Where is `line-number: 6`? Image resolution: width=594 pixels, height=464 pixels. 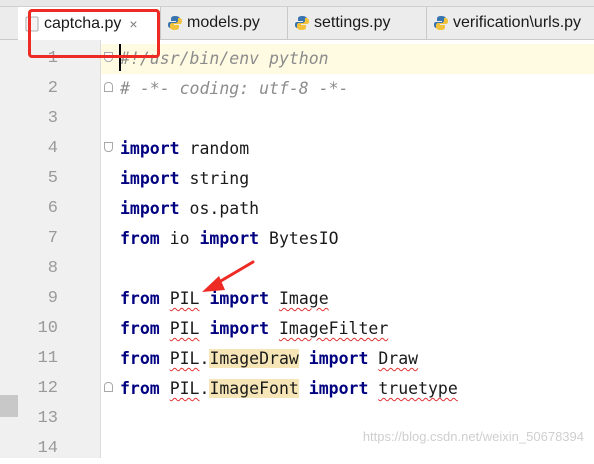 line-number: 6 is located at coordinates (52, 208).